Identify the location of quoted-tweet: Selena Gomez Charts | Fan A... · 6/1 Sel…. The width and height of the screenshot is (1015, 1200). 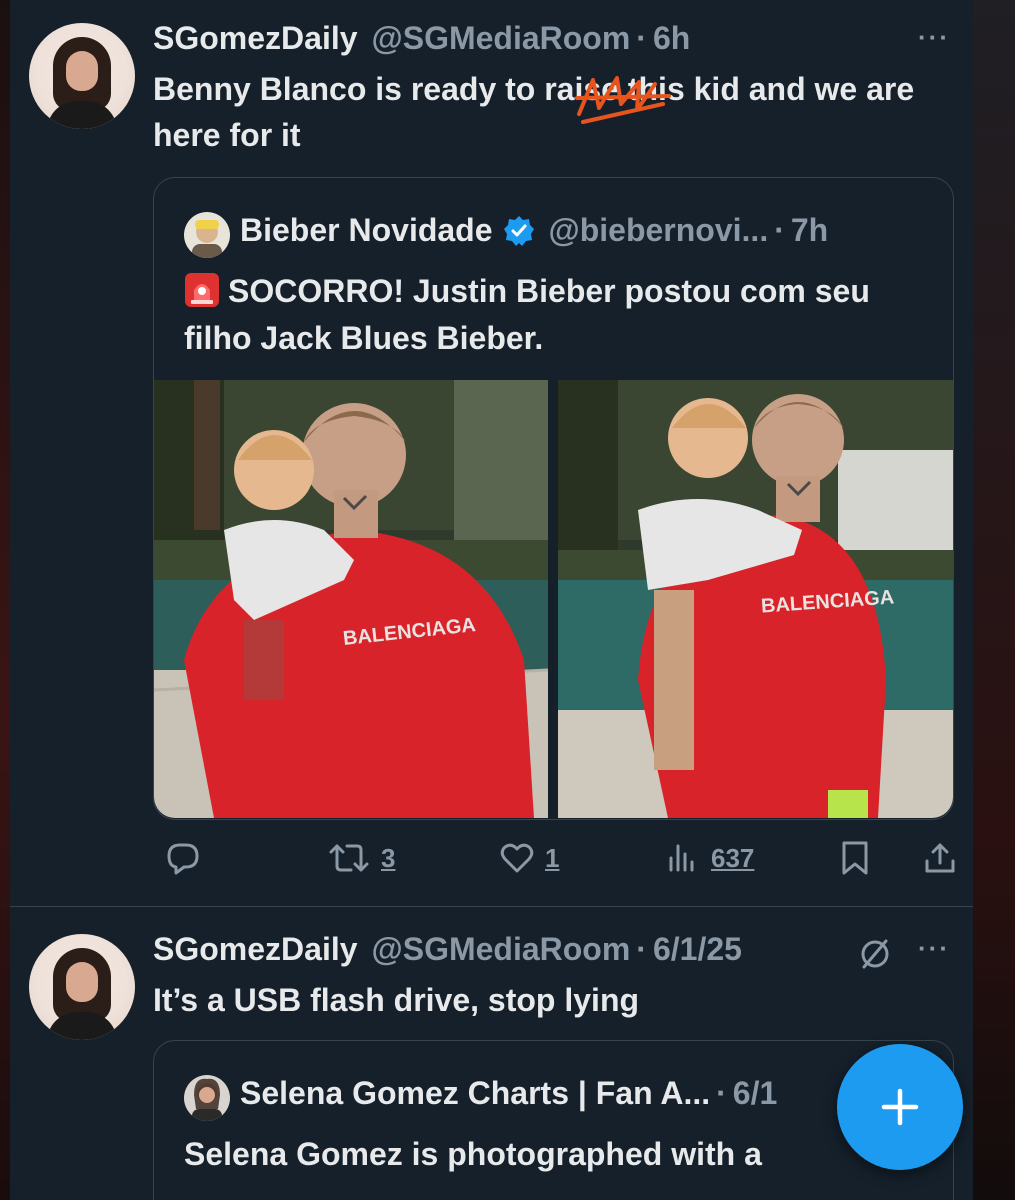
(553, 1120).